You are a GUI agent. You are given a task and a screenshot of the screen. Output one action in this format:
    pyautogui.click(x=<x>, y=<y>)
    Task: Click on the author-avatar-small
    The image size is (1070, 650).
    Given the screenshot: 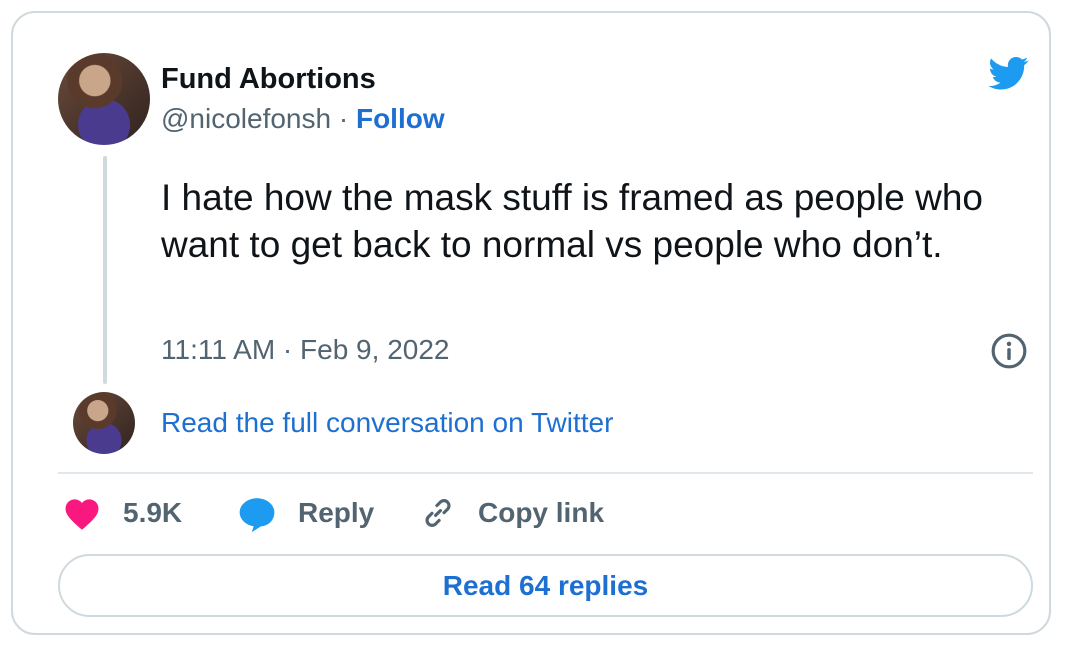 What is the action you would take?
    pyautogui.click(x=104, y=423)
    